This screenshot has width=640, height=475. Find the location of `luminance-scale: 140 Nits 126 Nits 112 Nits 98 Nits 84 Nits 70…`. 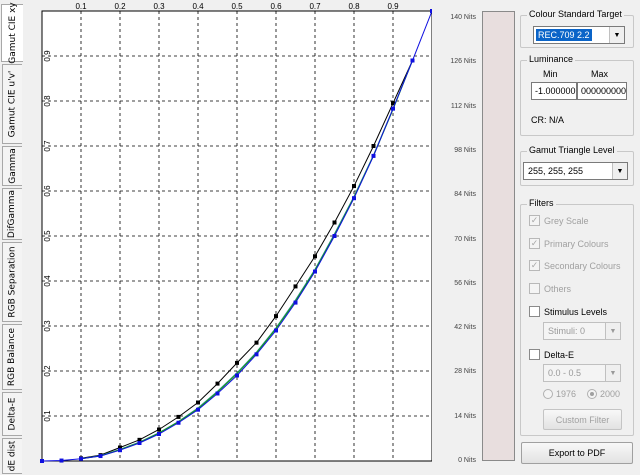

luminance-scale: 140 Nits 126 Nits 112 Nits 98 Nits 84 Nits 70… is located at coordinates (475, 237).